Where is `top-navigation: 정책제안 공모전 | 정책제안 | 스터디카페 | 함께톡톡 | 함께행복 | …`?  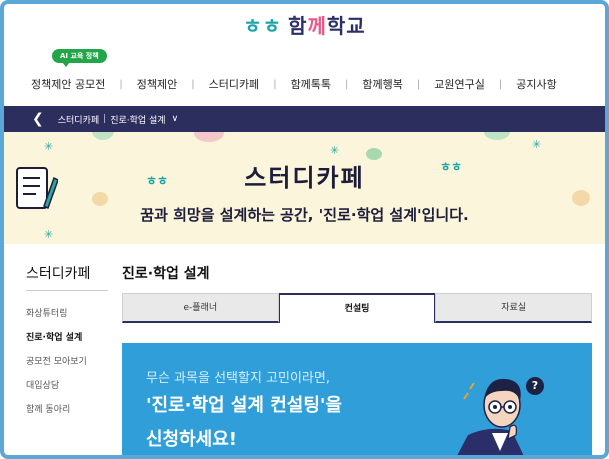 top-navigation: 정책제안 공모전 | 정책제안 | 스터디카페 | 함께톡톡 | 함께행복 | … is located at coordinates (304, 84).